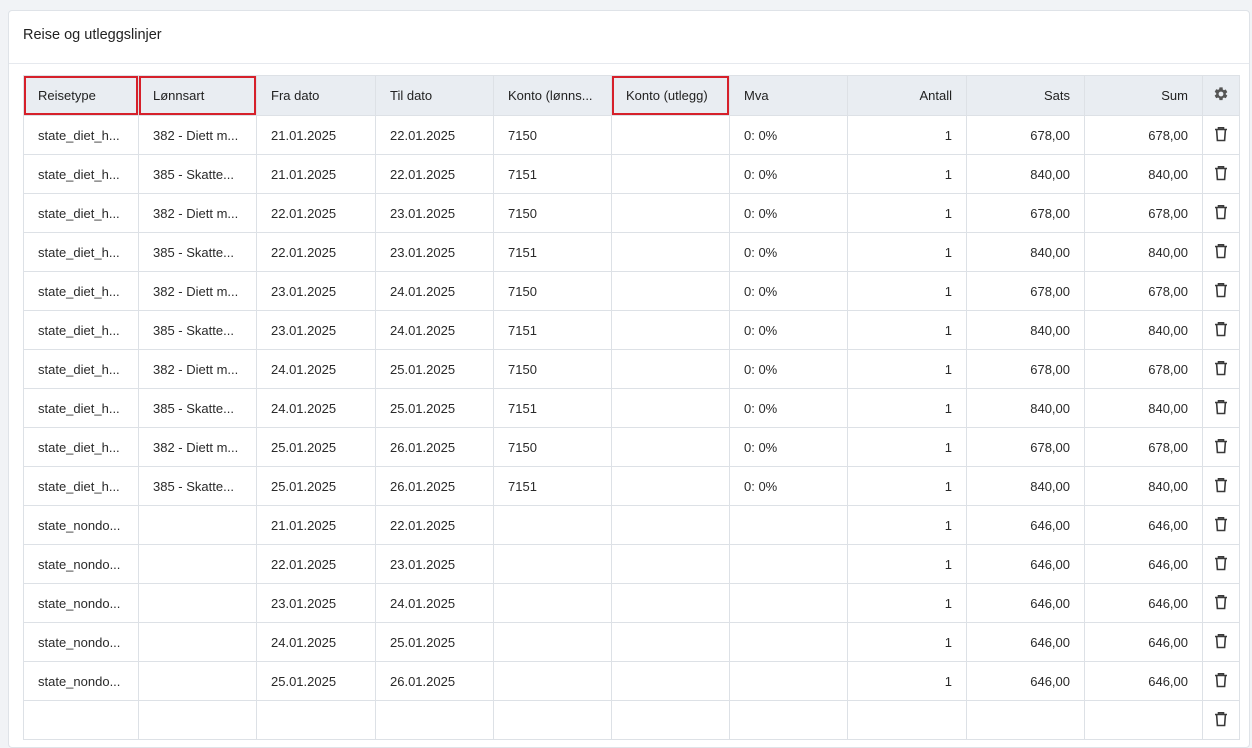  Describe the element at coordinates (788, 95) in the screenshot. I see `column-header-mva: Mva` at that location.